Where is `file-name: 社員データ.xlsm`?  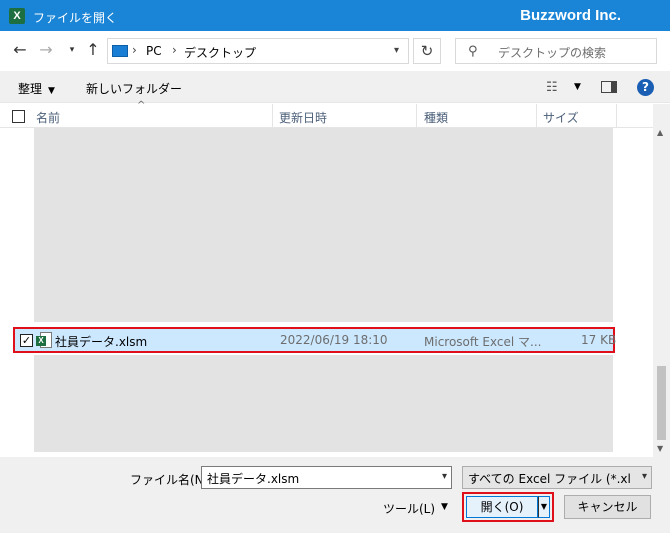
file-name: 社員データ.xlsm is located at coordinates (101, 342).